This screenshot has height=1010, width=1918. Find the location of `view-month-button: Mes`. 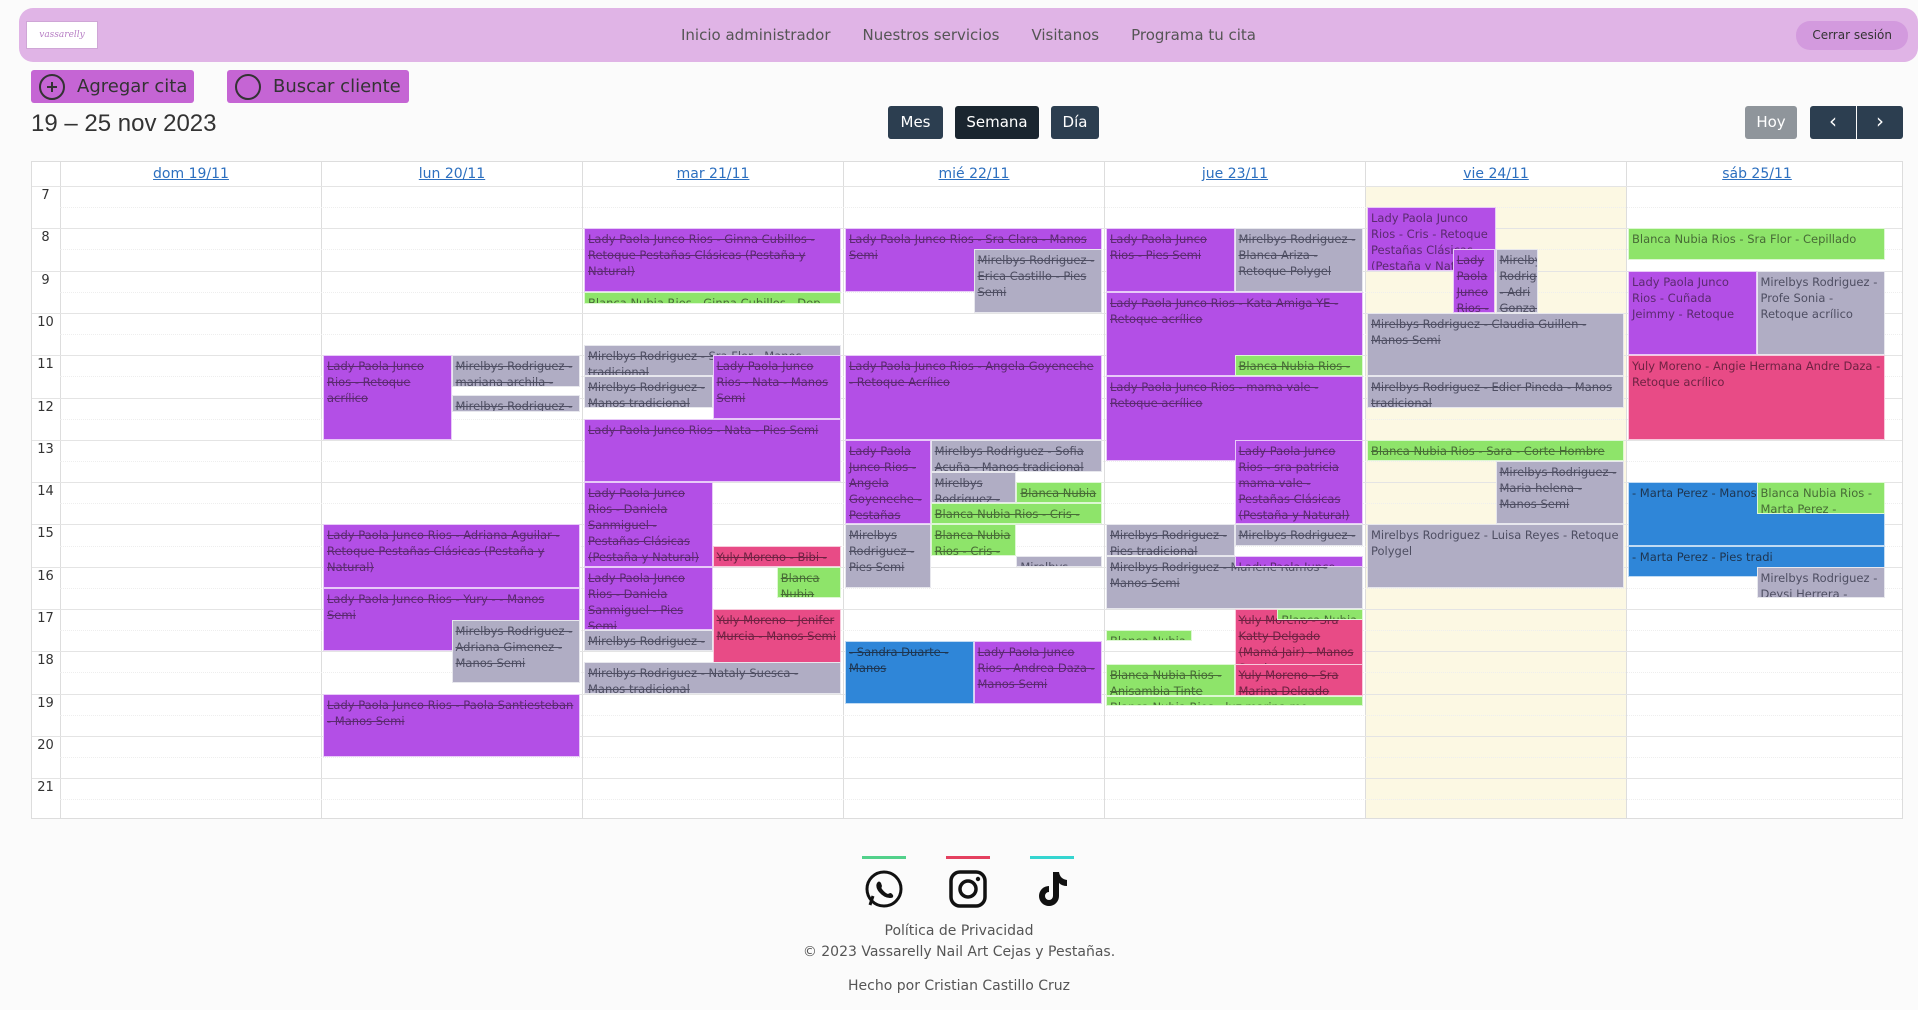

view-month-button: Mes is located at coordinates (915, 122).